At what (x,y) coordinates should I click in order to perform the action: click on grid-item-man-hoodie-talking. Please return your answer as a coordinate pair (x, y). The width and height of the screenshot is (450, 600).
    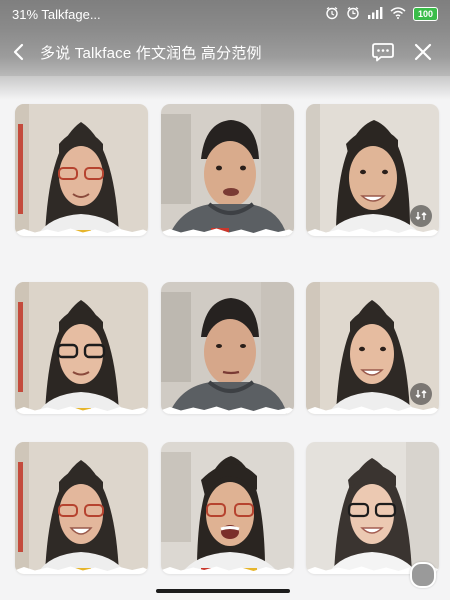
    Looking at the image, I should click on (227, 170).